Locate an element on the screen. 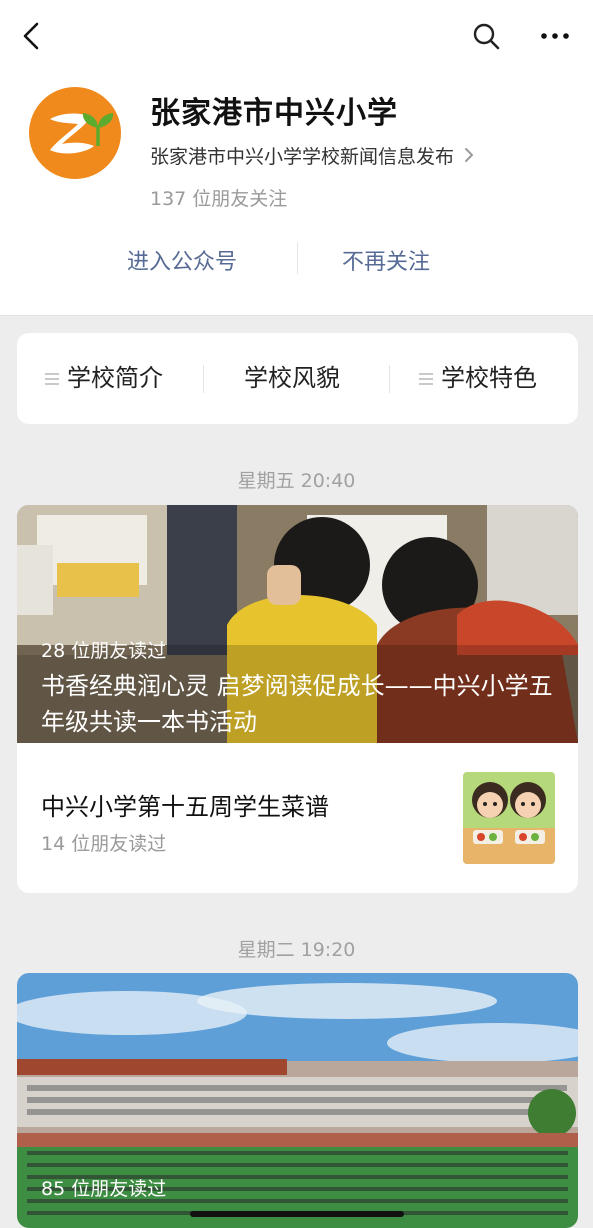 The height and width of the screenshot is (1228, 593). menu-item-school-intro: 学校简介 is located at coordinates (104, 378).